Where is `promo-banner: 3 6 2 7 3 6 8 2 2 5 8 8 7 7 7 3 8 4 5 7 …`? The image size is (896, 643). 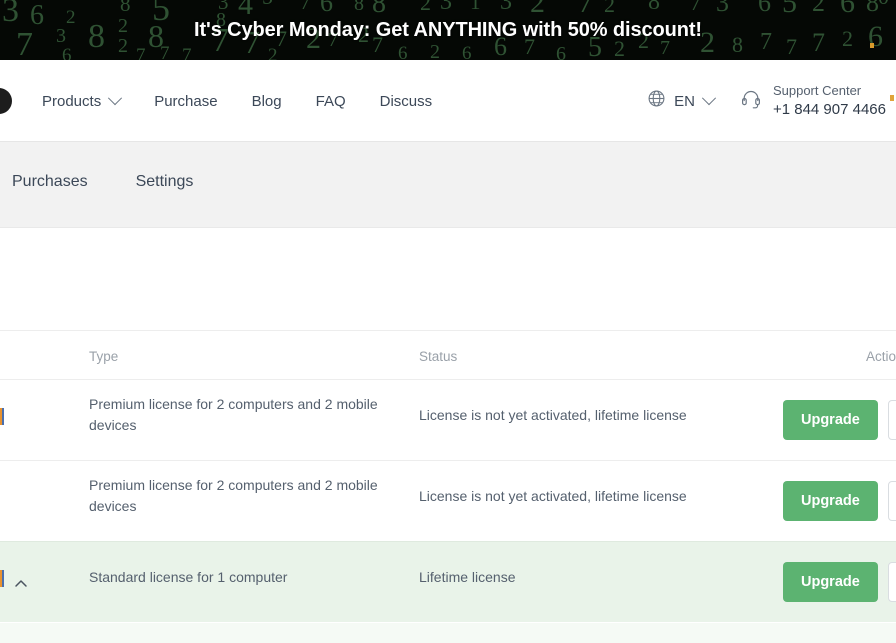
promo-banner: 3 6 2 7 3 6 8 2 2 5 8 8 7 7 7 3 8 4 5 7 … is located at coordinates (448, 30).